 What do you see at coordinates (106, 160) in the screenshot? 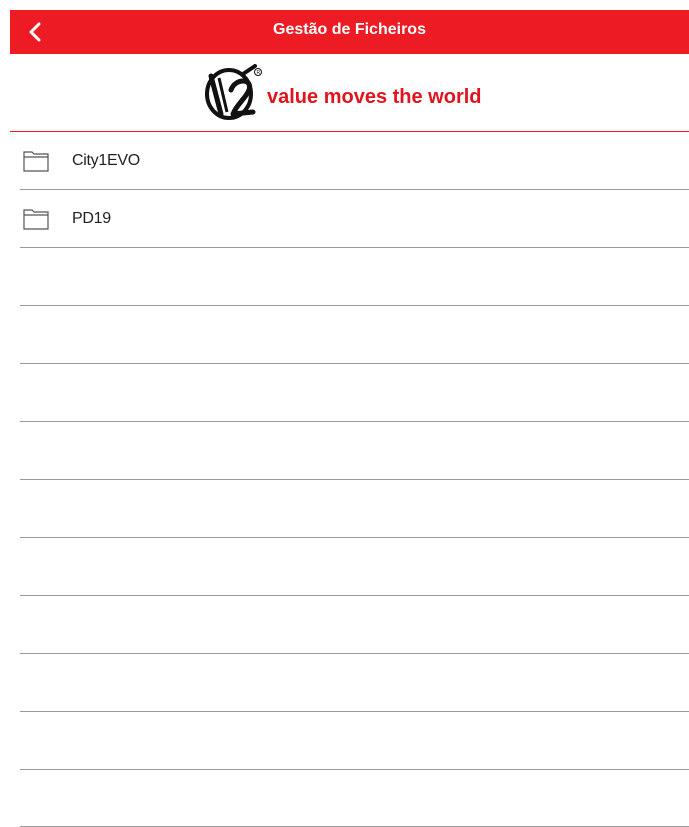
I see `file-name: City1EVO` at bounding box center [106, 160].